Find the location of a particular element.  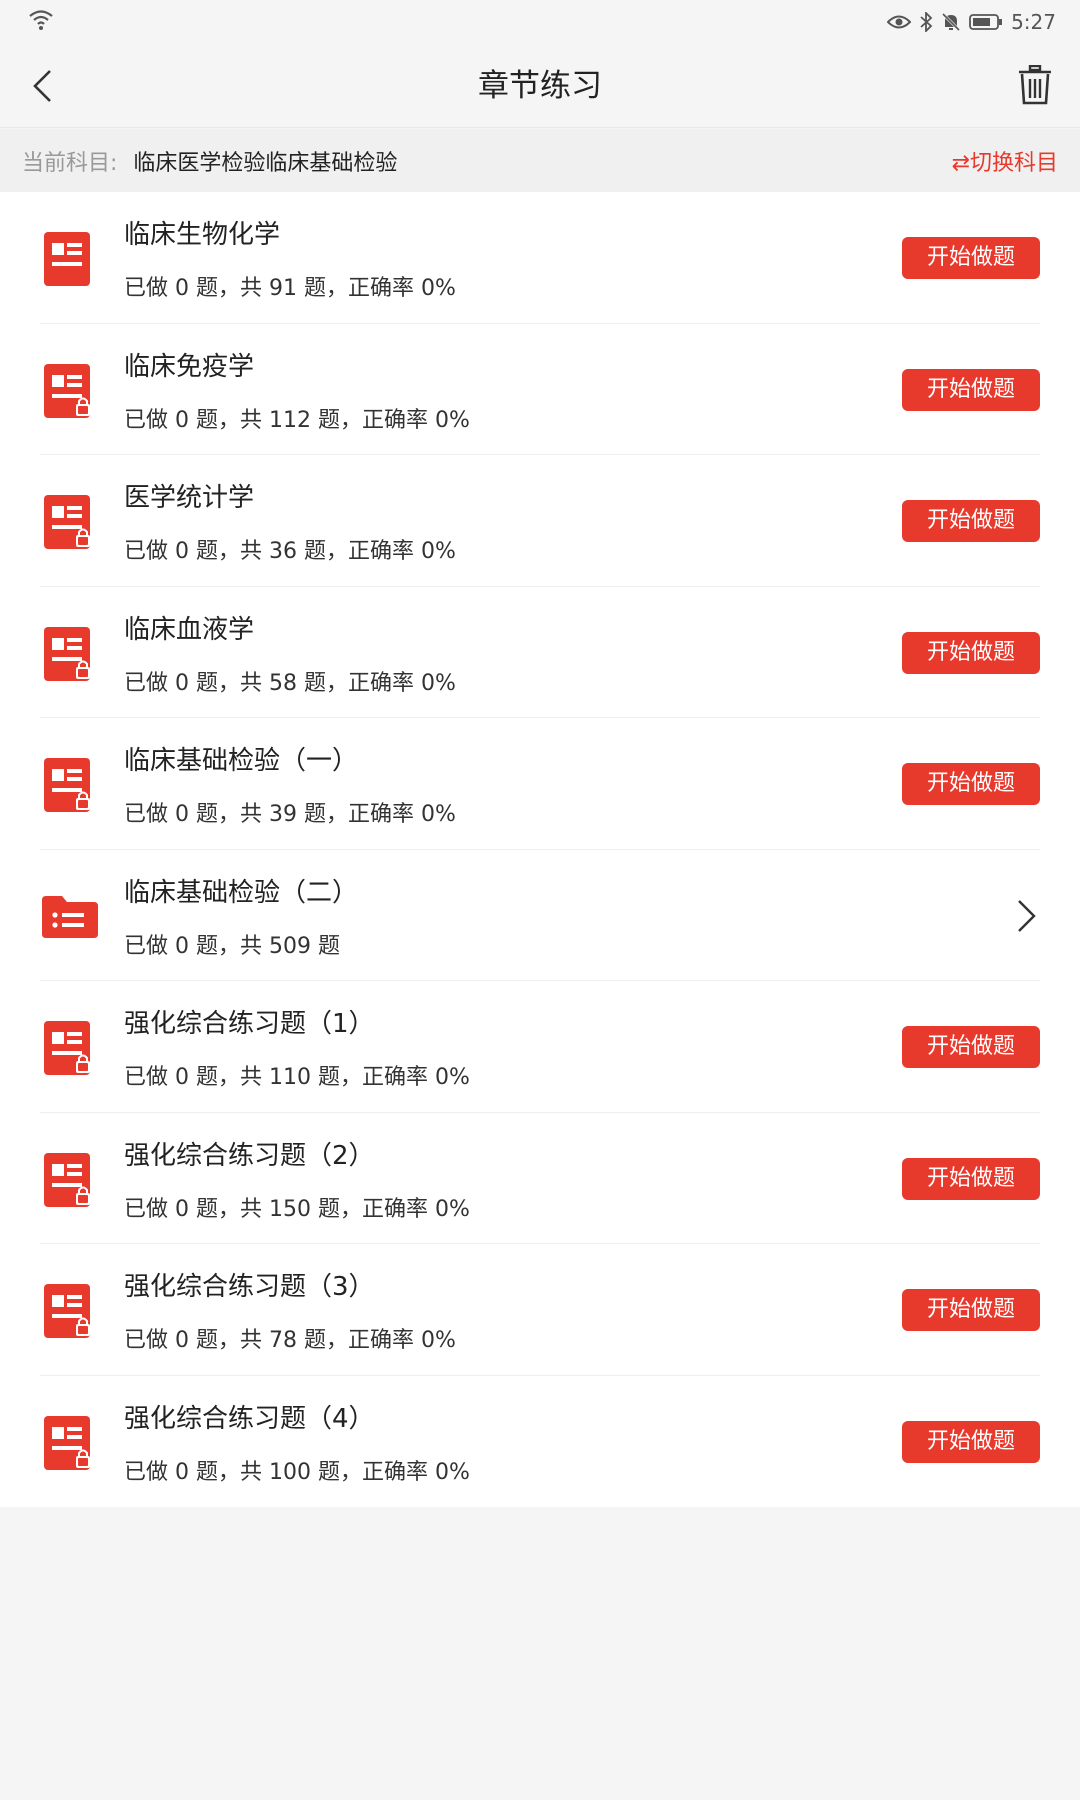

delete-button is located at coordinates (1035, 85).